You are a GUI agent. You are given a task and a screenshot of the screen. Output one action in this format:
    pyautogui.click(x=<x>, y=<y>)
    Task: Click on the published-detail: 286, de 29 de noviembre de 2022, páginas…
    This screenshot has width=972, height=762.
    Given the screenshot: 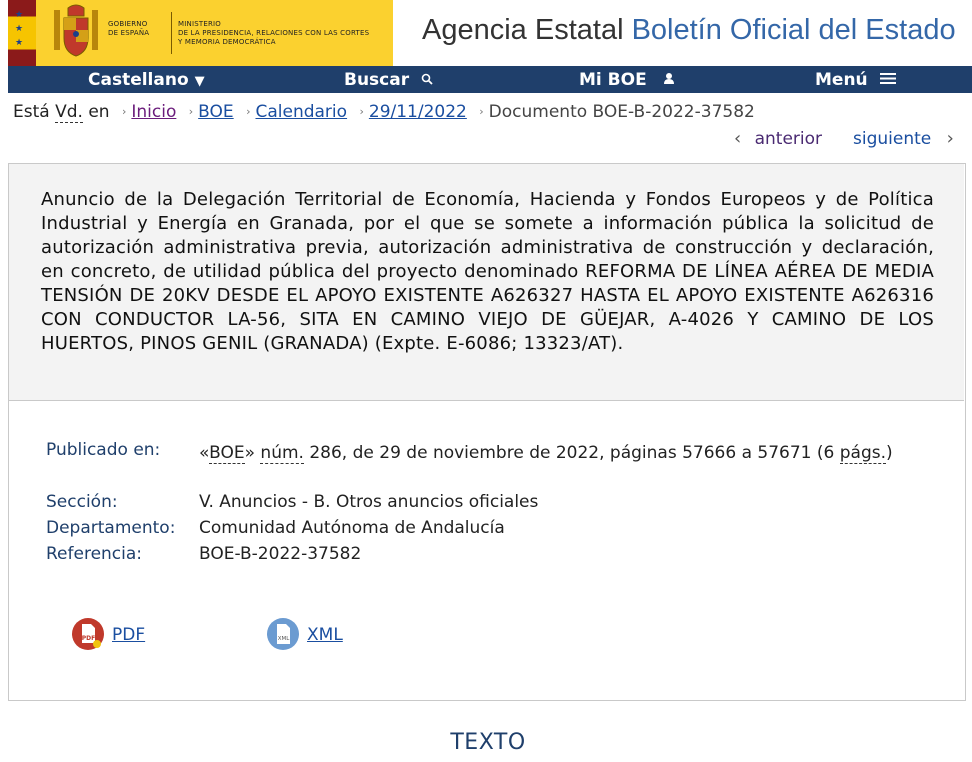 What is the action you would take?
    pyautogui.click(x=571, y=453)
    